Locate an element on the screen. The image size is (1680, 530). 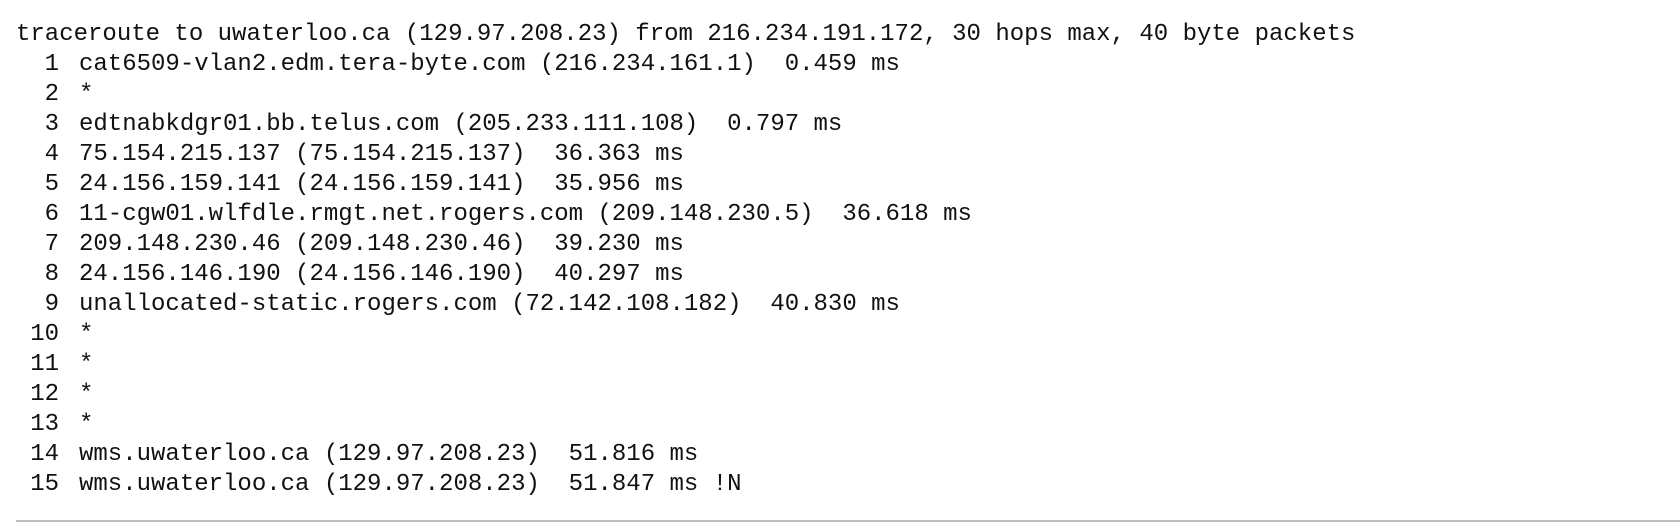
hop-row: 2 * is located at coordinates (685, 95).